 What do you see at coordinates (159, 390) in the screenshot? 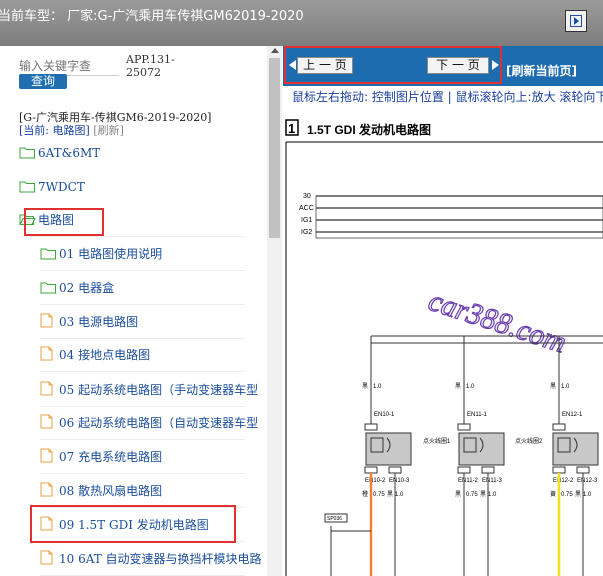
I see `tree-item-label: 05 起动系统电路图（手动变速器车型` at bounding box center [159, 390].